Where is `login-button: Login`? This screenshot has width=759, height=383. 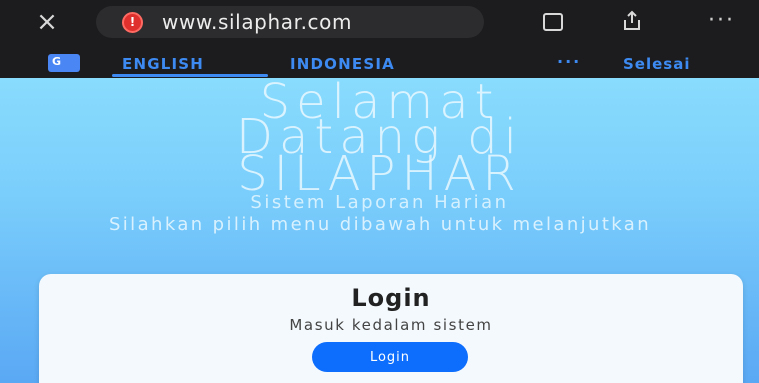
login-button: Login is located at coordinates (390, 357).